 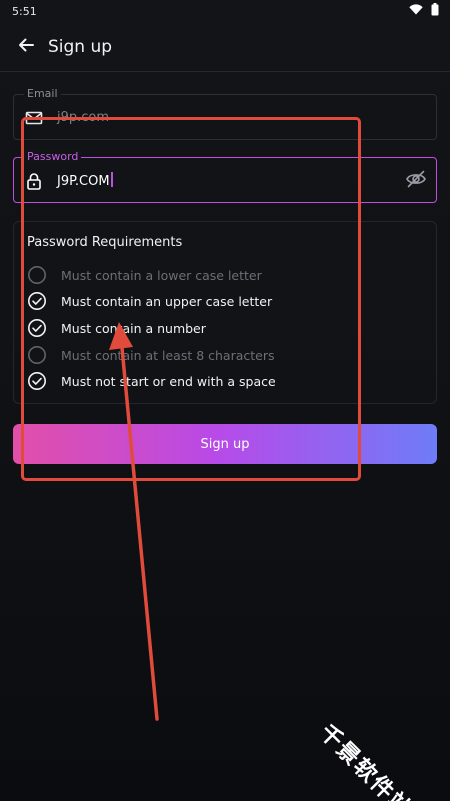 I want to click on requirement-label: Must not start or end with a space, so click(x=168, y=381).